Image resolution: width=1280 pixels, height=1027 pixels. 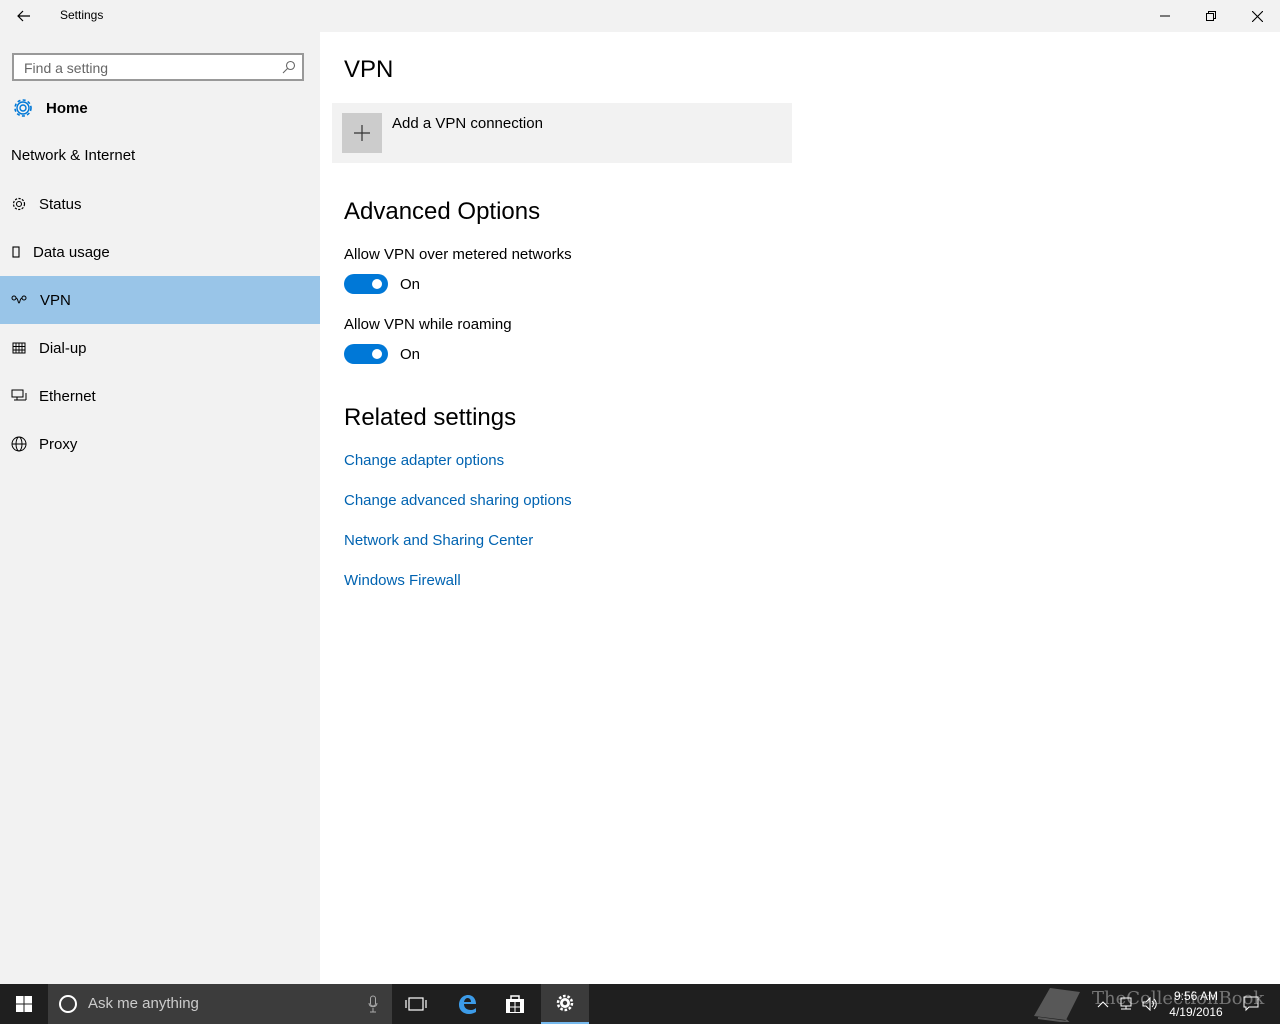 I want to click on notifications-icon, so click(x=1251, y=1004).